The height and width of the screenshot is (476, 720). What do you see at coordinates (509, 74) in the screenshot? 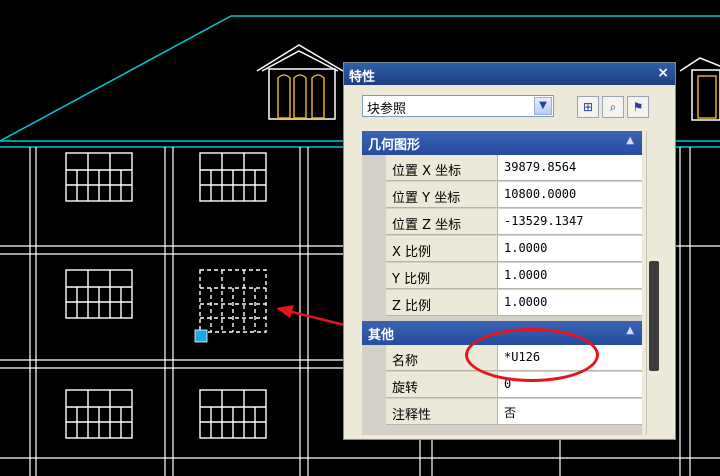
I see `palette-title-bar: 特性 ×` at bounding box center [509, 74].